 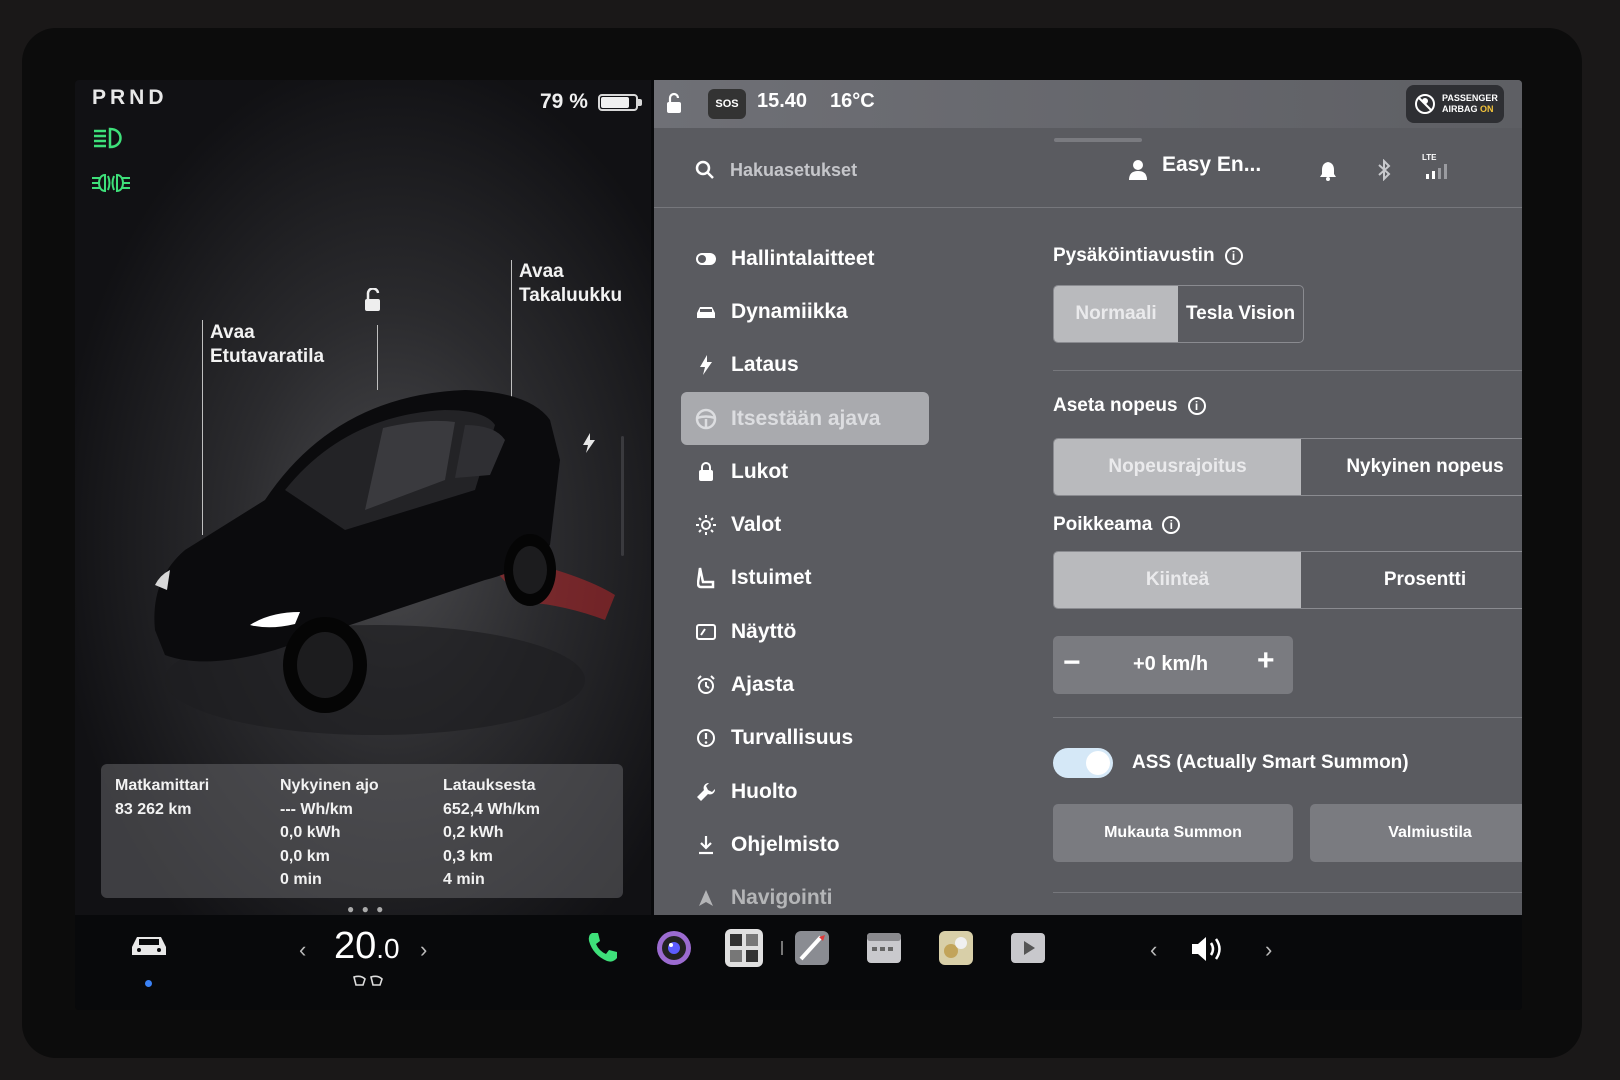 What do you see at coordinates (367, 946) in the screenshot?
I see `cabin-temperature: 20.0` at bounding box center [367, 946].